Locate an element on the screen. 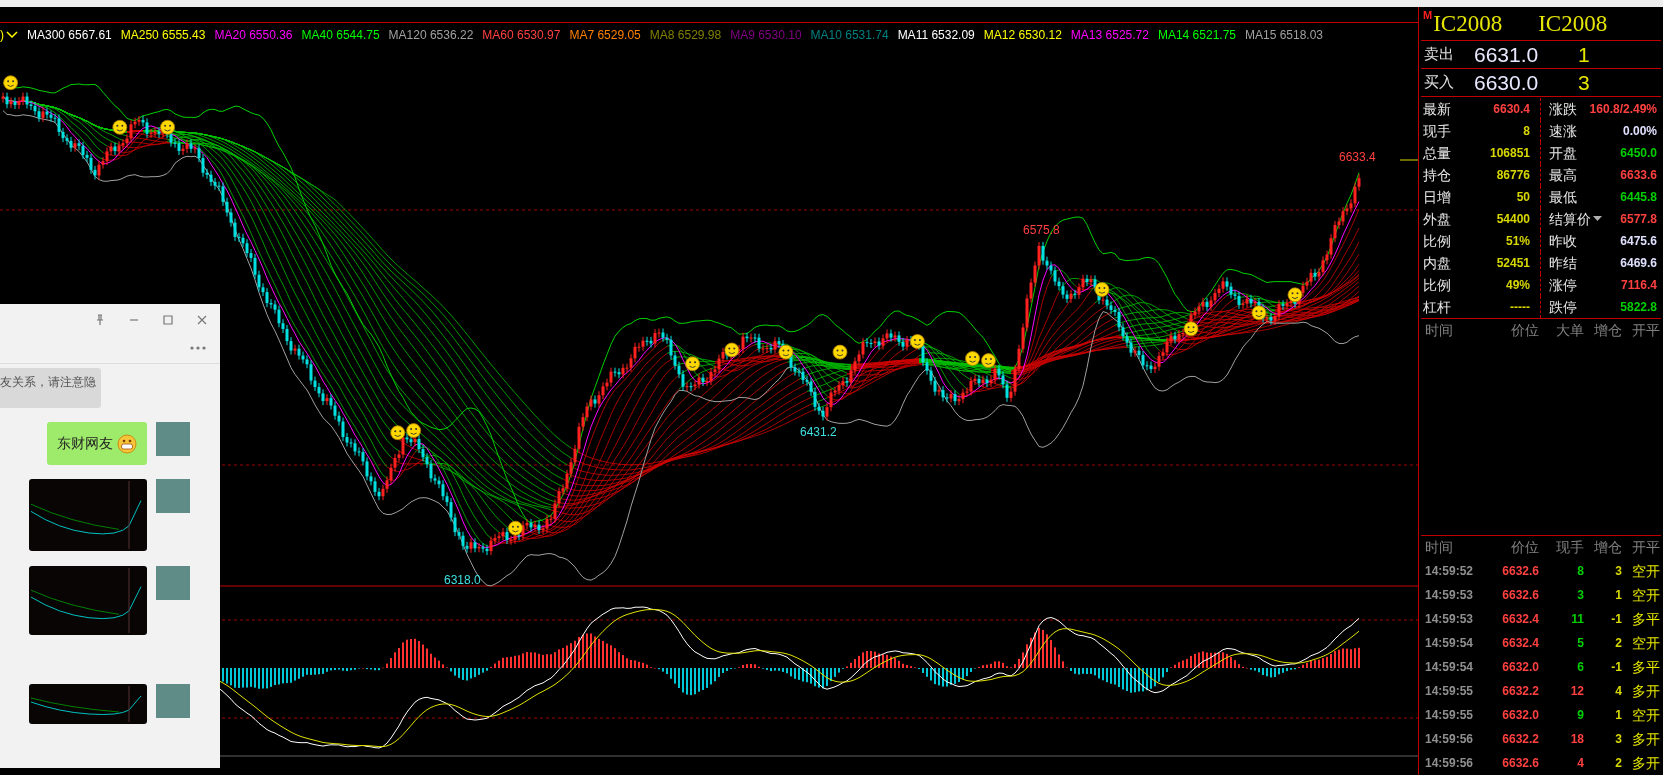 Image resolution: width=1663 pixels, height=775 pixels. price-label: 6575.8 is located at coordinates (1041, 230).